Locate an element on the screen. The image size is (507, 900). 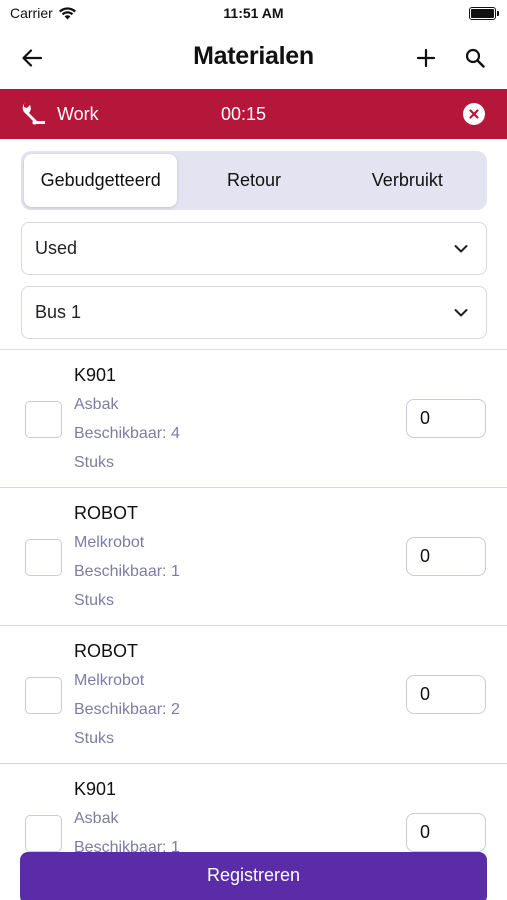
search-button is located at coordinates (475, 58).